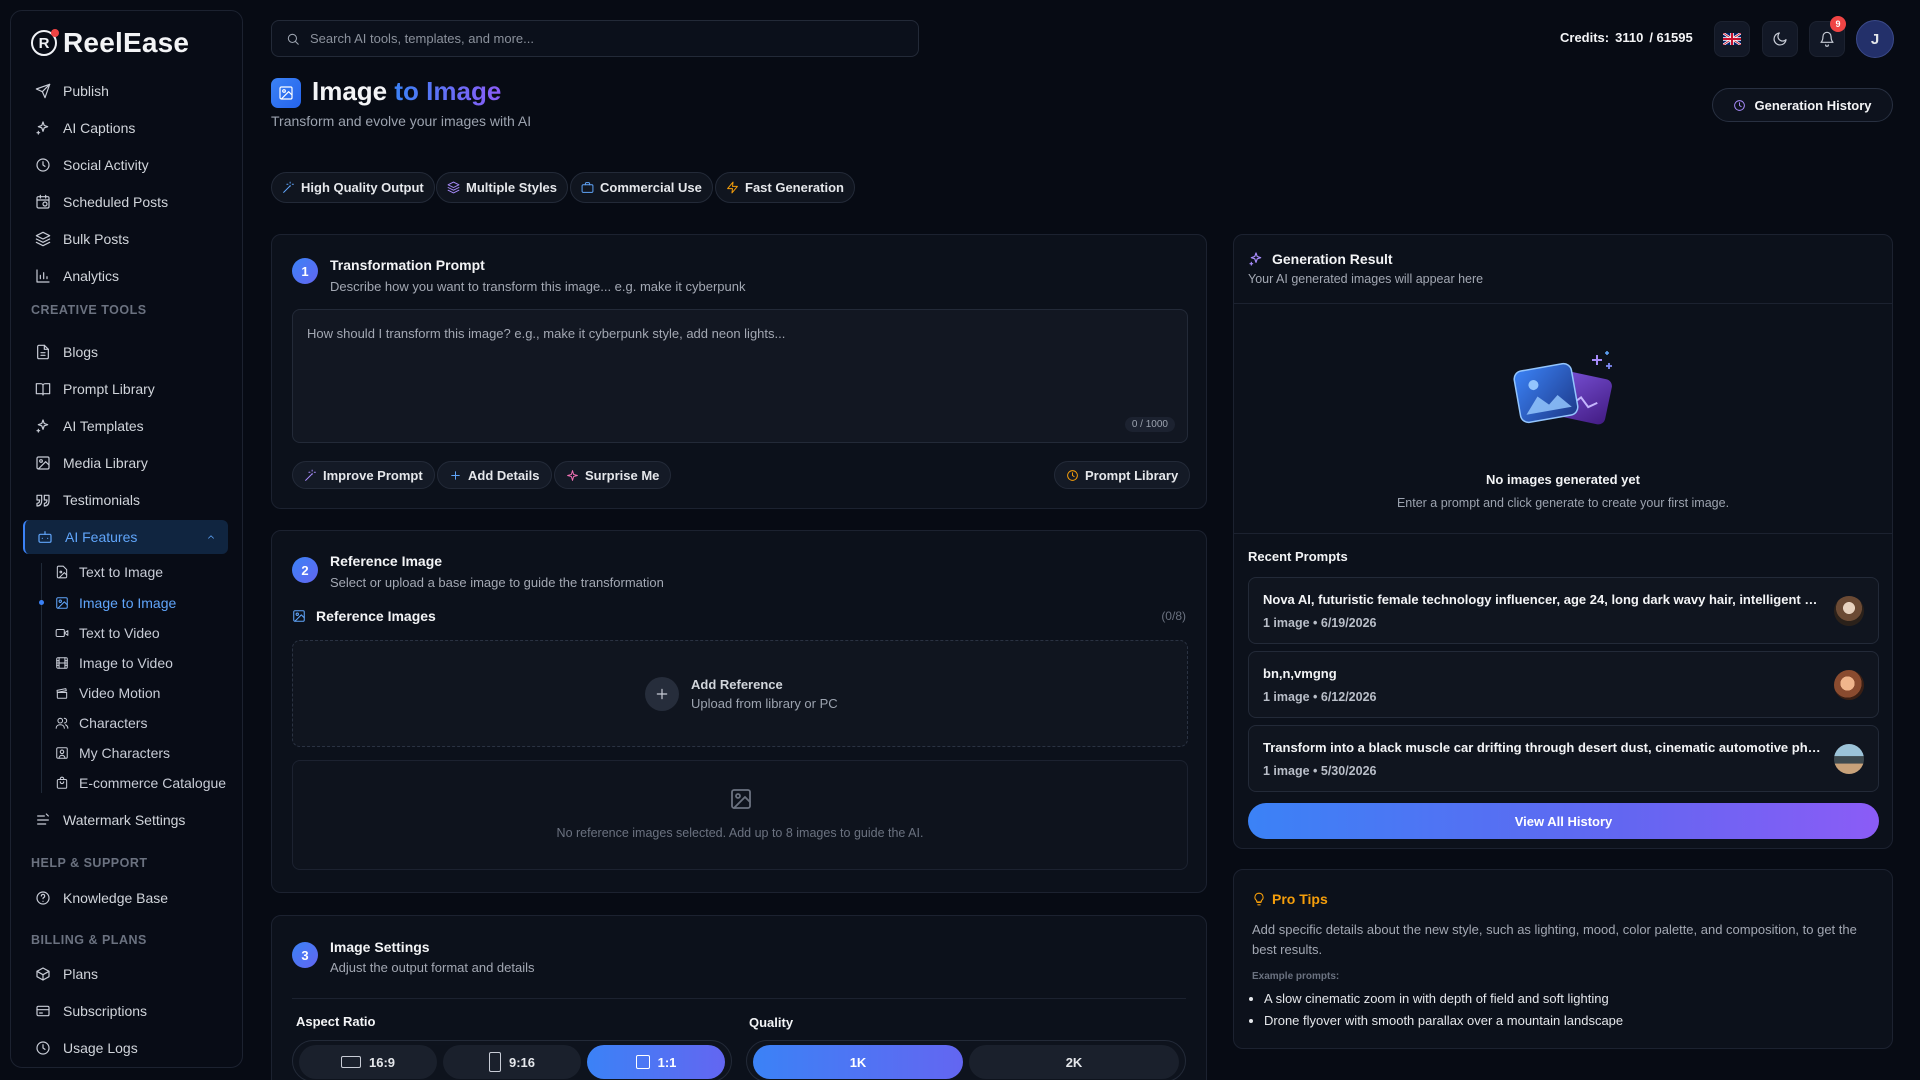  Describe the element at coordinates (1626, 37) in the screenshot. I see `credits-display: Credits: 3110 / 61595` at that location.